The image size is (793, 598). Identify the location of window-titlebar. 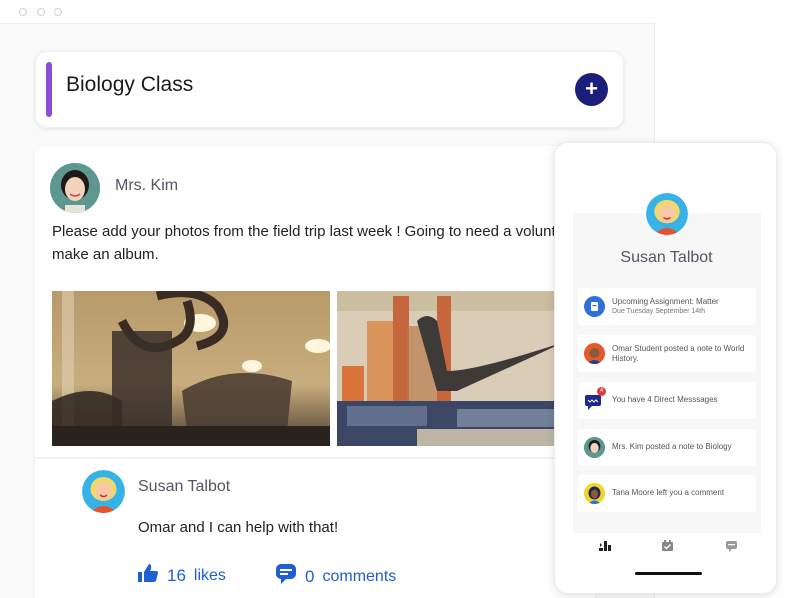
(327, 12).